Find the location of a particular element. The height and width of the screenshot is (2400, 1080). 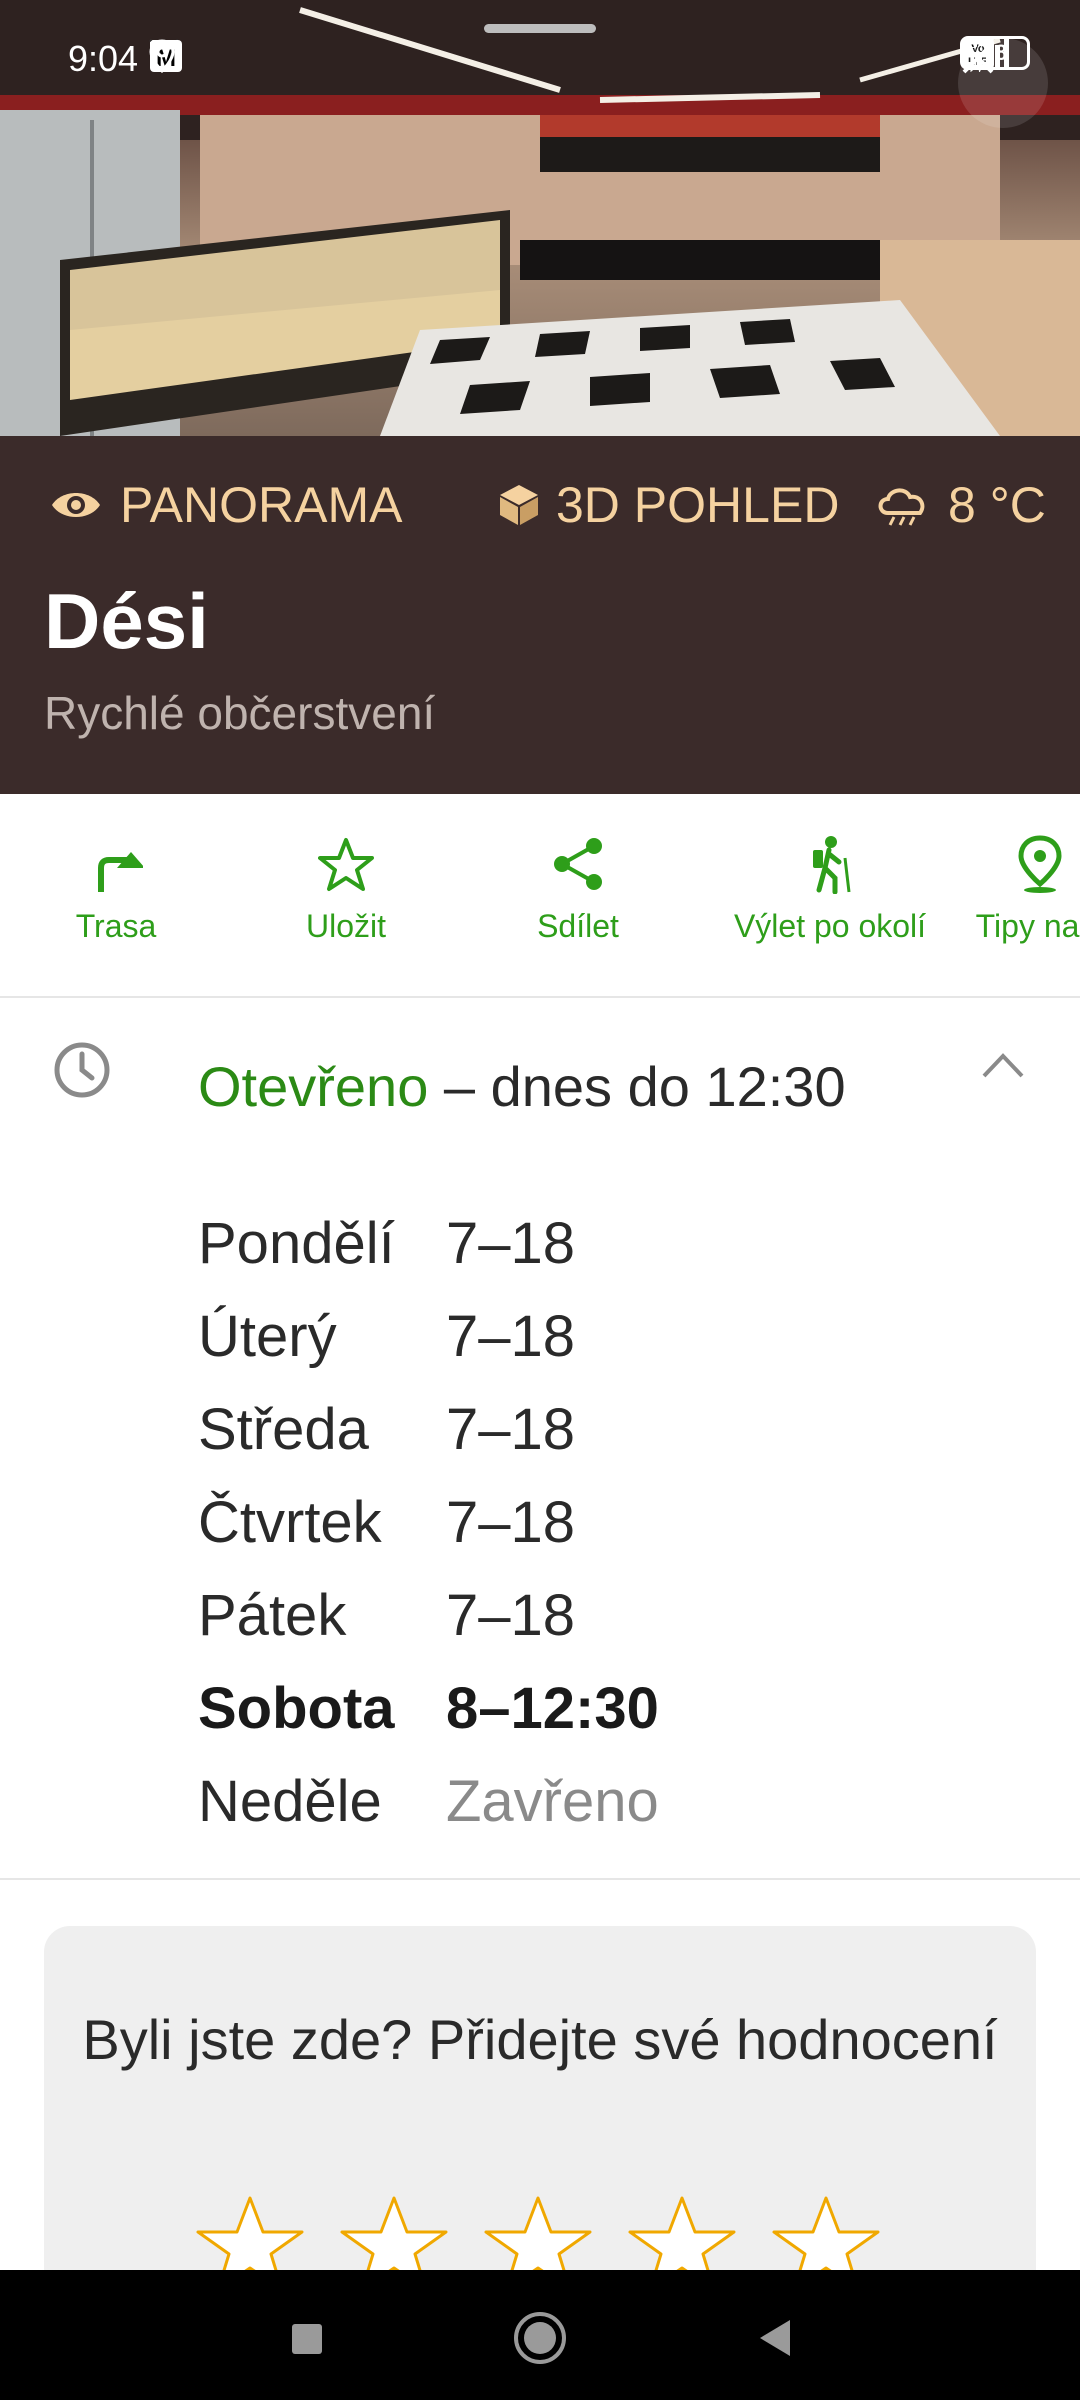

open-status: Otevřeno – dnes do 12:30 is located at coordinates (522, 1086).